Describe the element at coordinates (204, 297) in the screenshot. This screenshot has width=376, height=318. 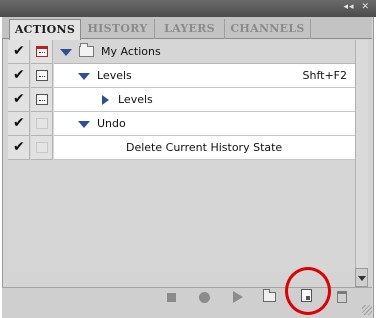
I see `record-icon` at that location.